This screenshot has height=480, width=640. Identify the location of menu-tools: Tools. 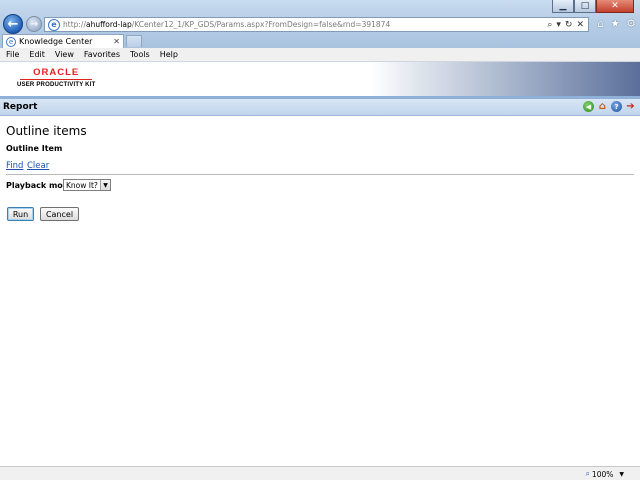
(143, 54).